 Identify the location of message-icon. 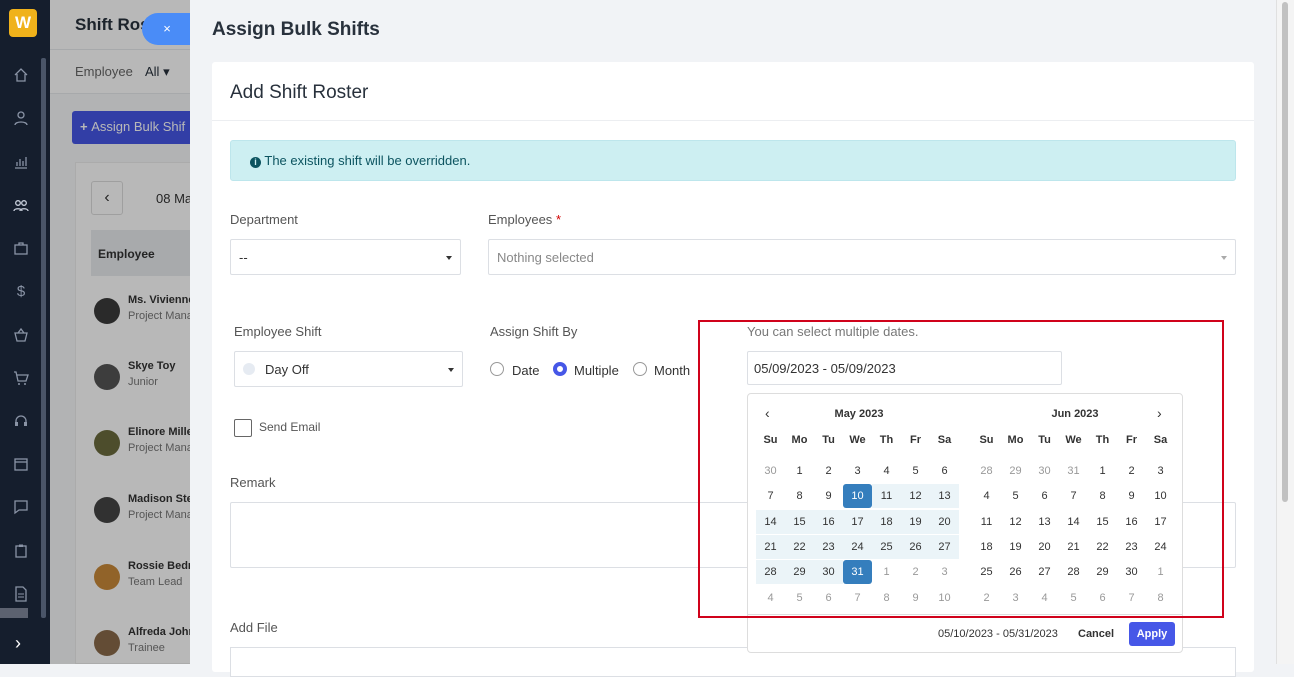
(21, 507).